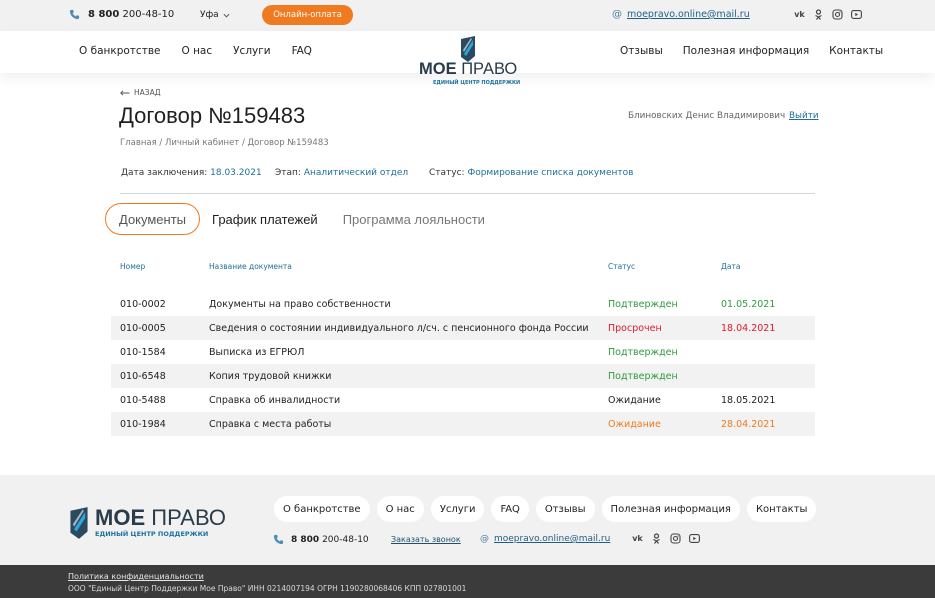  I want to click on nav-item-contacts: Контакты, so click(856, 51).